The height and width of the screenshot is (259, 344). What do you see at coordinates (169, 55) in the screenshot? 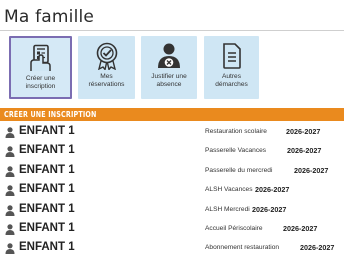
I see `user-remove-icon` at bounding box center [169, 55].